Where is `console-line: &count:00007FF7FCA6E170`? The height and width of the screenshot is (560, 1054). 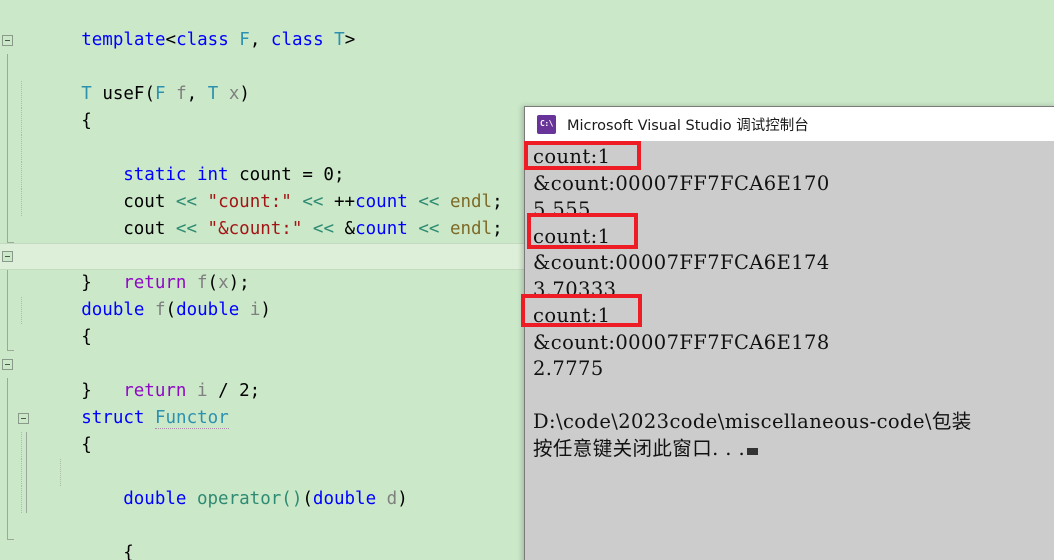
console-line: &count:00007FF7FCA6E170 is located at coordinates (681, 183).